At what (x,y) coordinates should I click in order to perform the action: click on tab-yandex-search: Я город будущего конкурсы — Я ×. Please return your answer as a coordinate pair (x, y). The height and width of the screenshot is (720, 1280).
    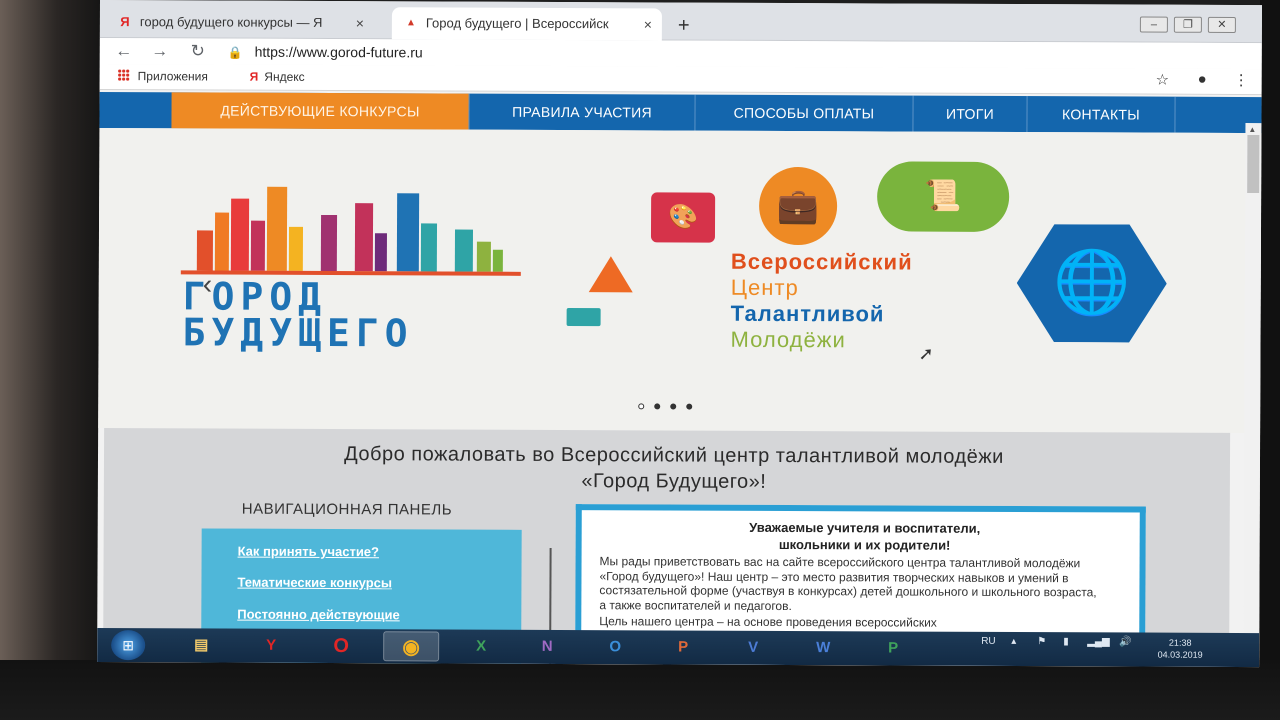
    Looking at the image, I should click on (240, 22).